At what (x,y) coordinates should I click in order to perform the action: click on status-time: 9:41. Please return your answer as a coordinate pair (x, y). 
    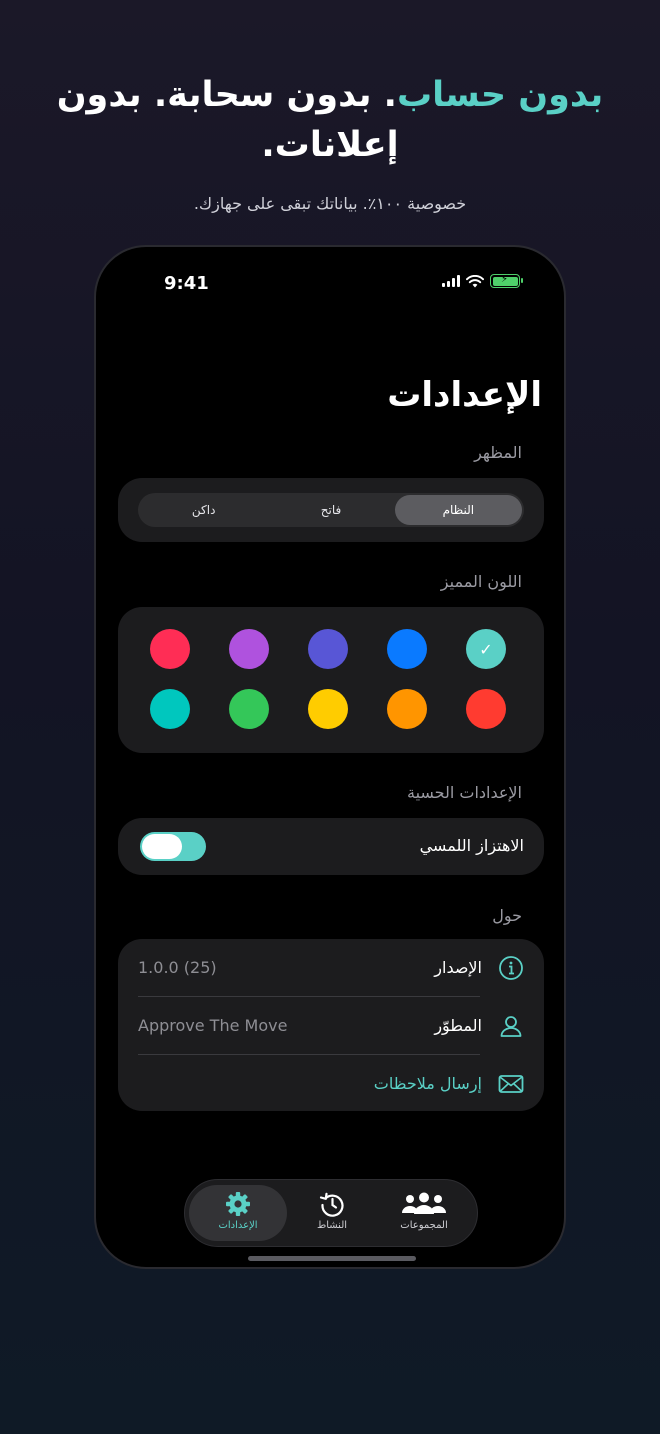
    Looking at the image, I should click on (186, 283).